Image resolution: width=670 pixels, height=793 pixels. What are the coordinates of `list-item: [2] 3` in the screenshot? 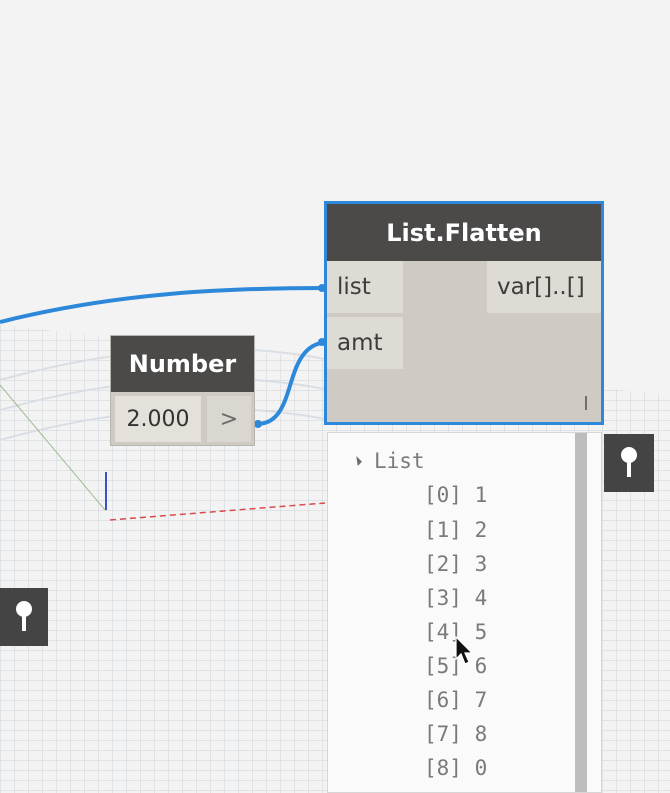 It's located at (455, 564).